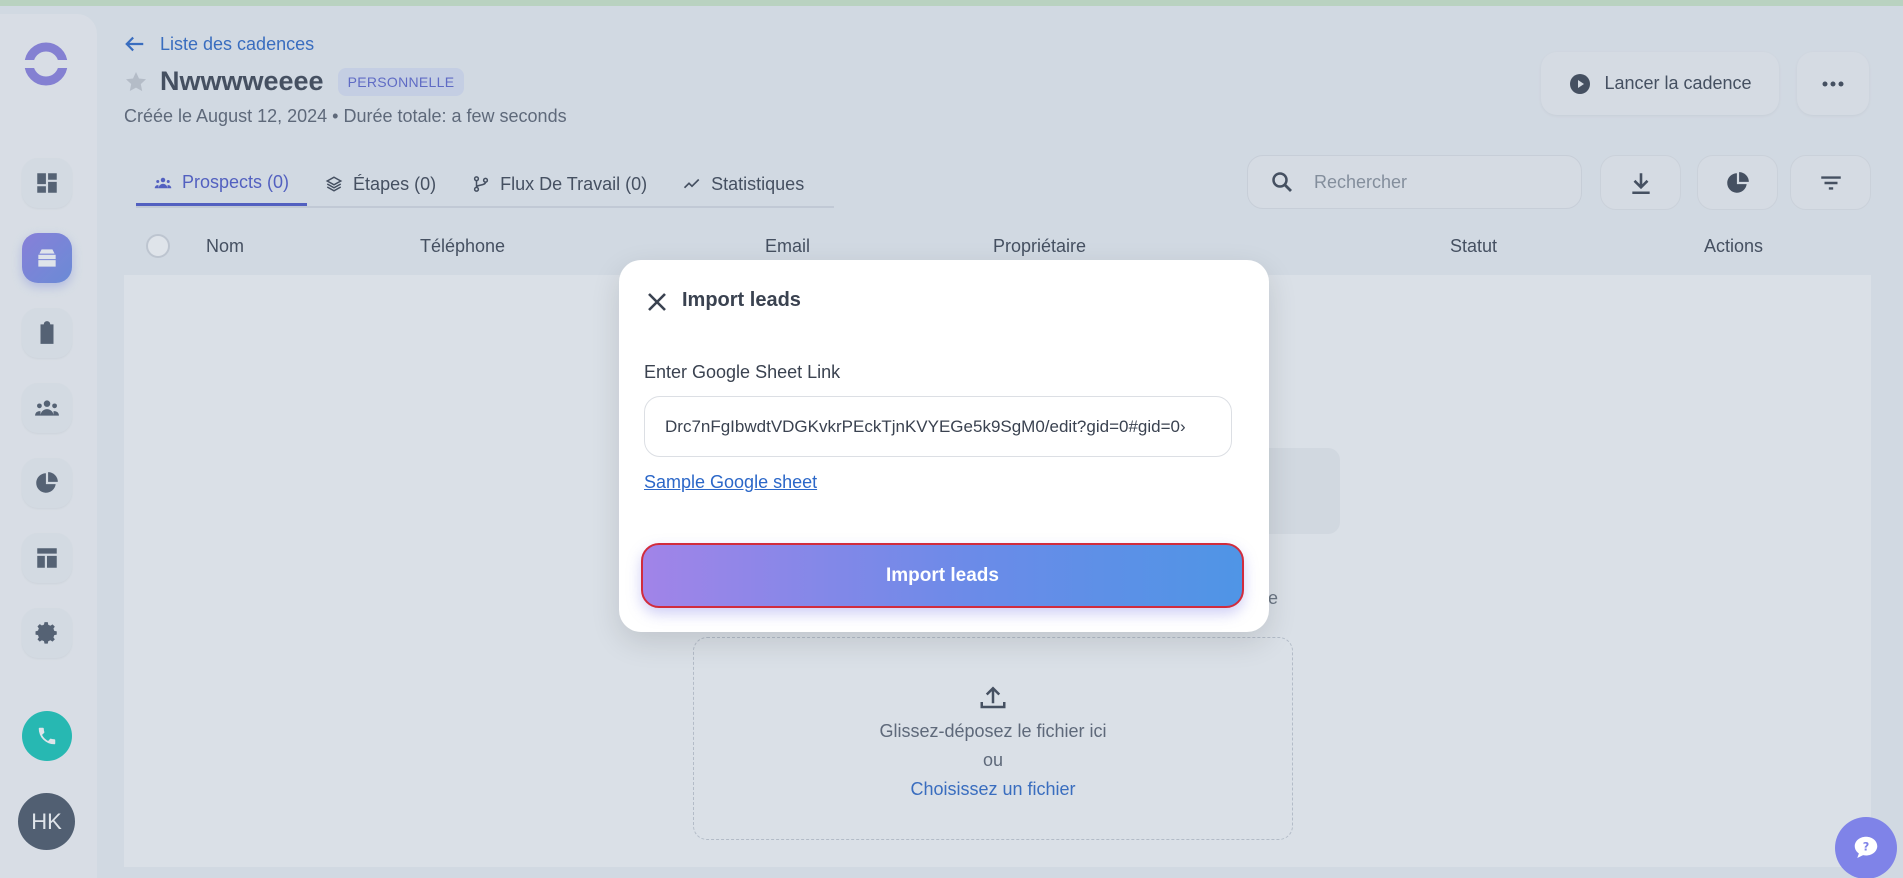 This screenshot has width=1903, height=878. What do you see at coordinates (942, 575) in the screenshot?
I see `import-leads-button: Import leads` at bounding box center [942, 575].